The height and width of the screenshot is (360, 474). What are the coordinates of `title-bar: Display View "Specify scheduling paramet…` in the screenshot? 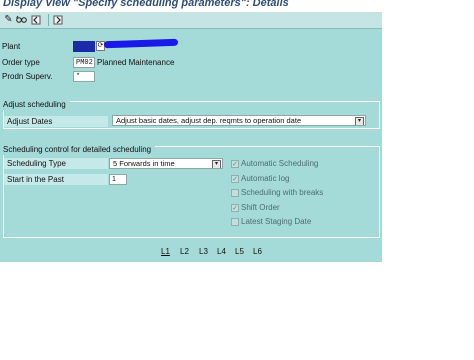 It's located at (237, 6).